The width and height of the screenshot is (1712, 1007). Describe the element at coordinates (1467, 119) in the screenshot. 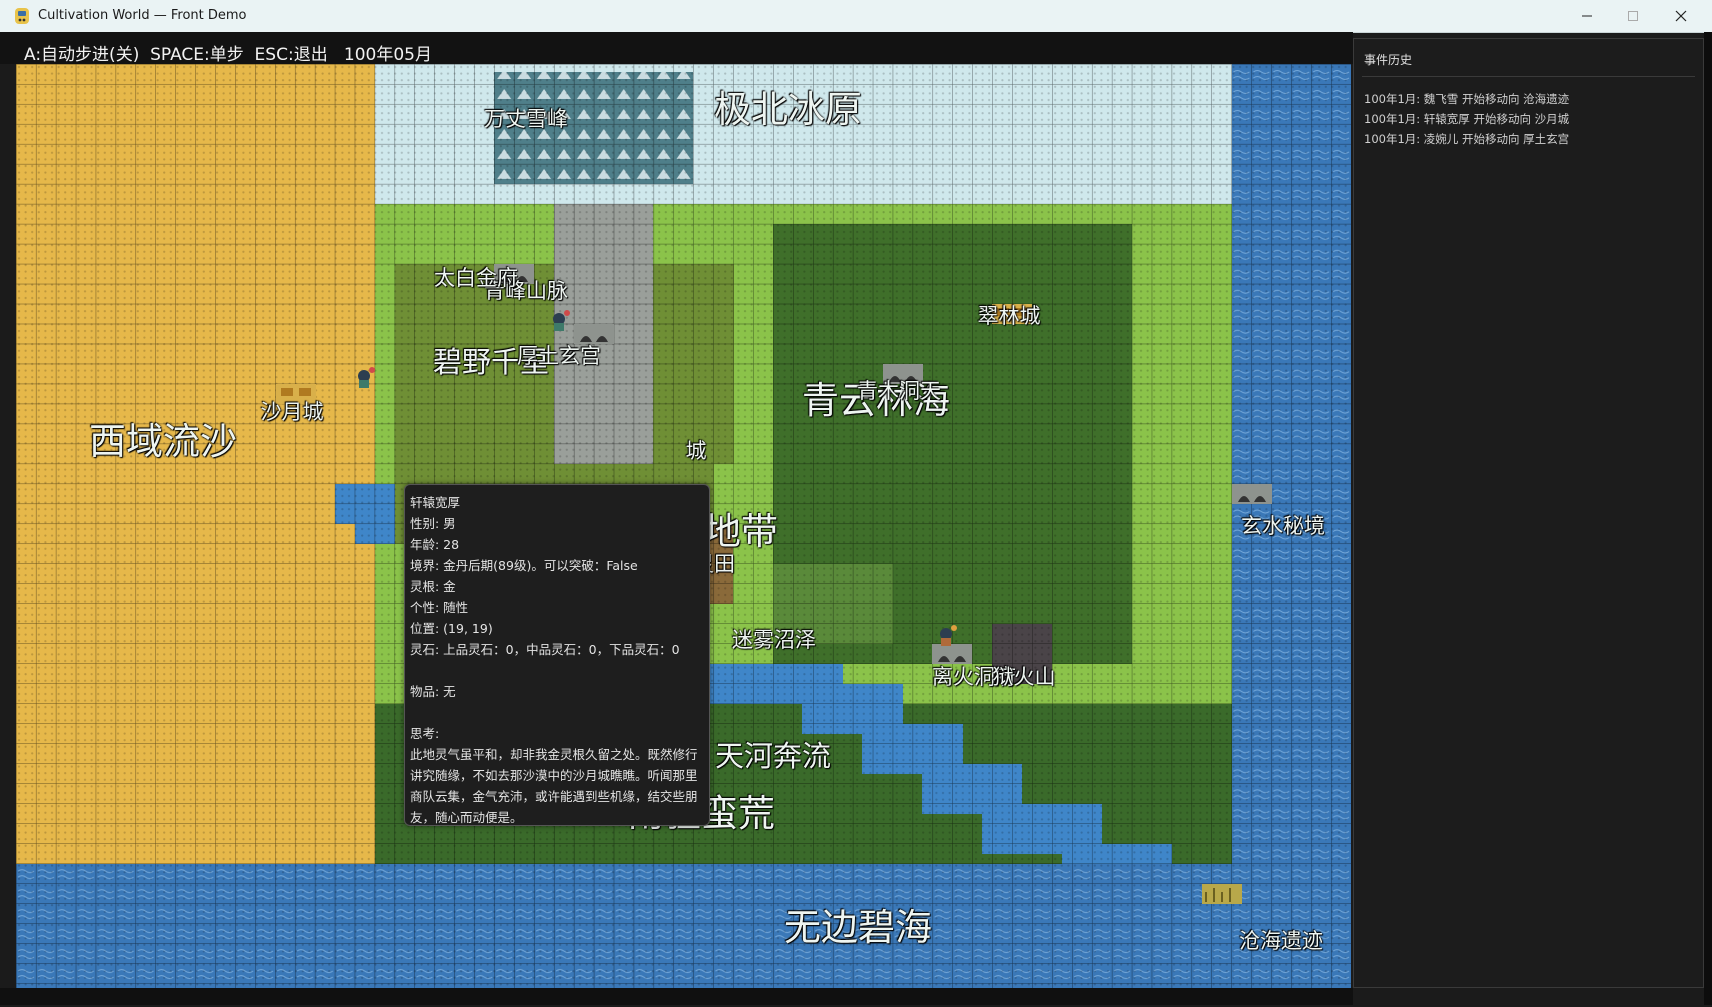

I see `event-item: 100年1月: 轩辕宽厚 开始移动向 沙月城` at that location.